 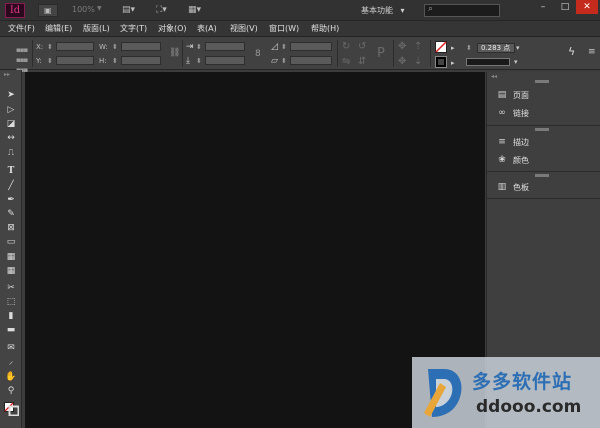 What do you see at coordinates (11, 124) in the screenshot?
I see `page-tool-icon: ◪` at bounding box center [11, 124].